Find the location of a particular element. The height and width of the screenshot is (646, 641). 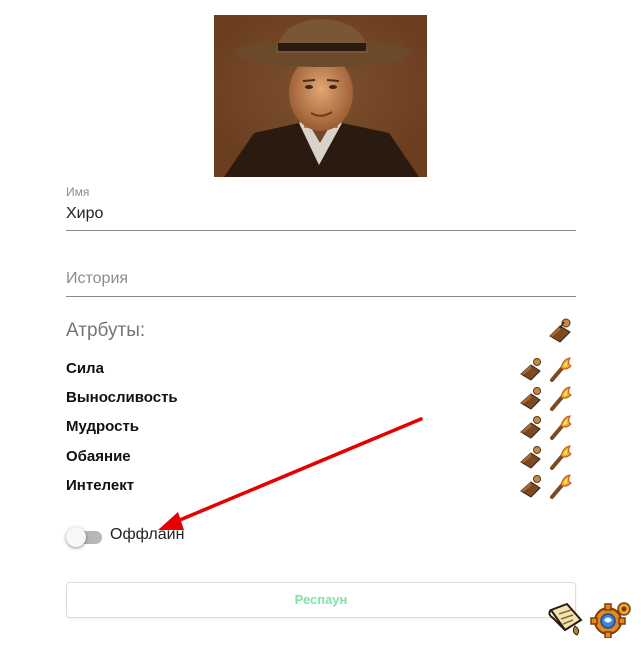

attribute-label: Выносливость is located at coordinates (122, 397).